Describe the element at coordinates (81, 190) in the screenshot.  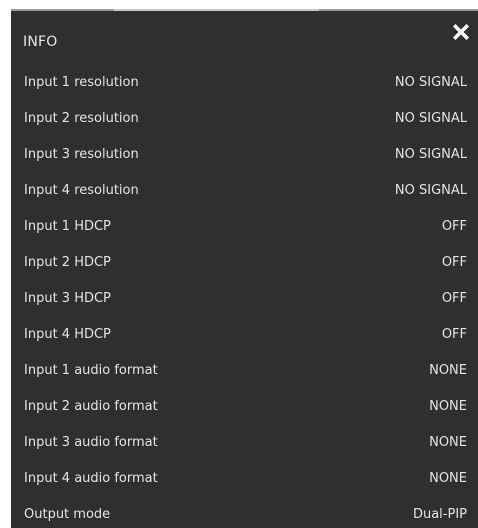
I see `row-label: Input 4 resolution` at that location.